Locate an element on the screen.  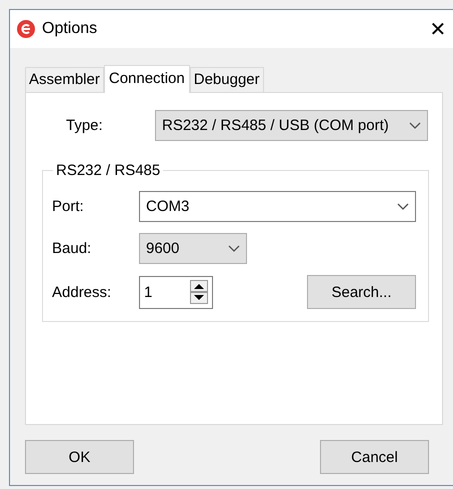
window-title: Options is located at coordinates (70, 29).